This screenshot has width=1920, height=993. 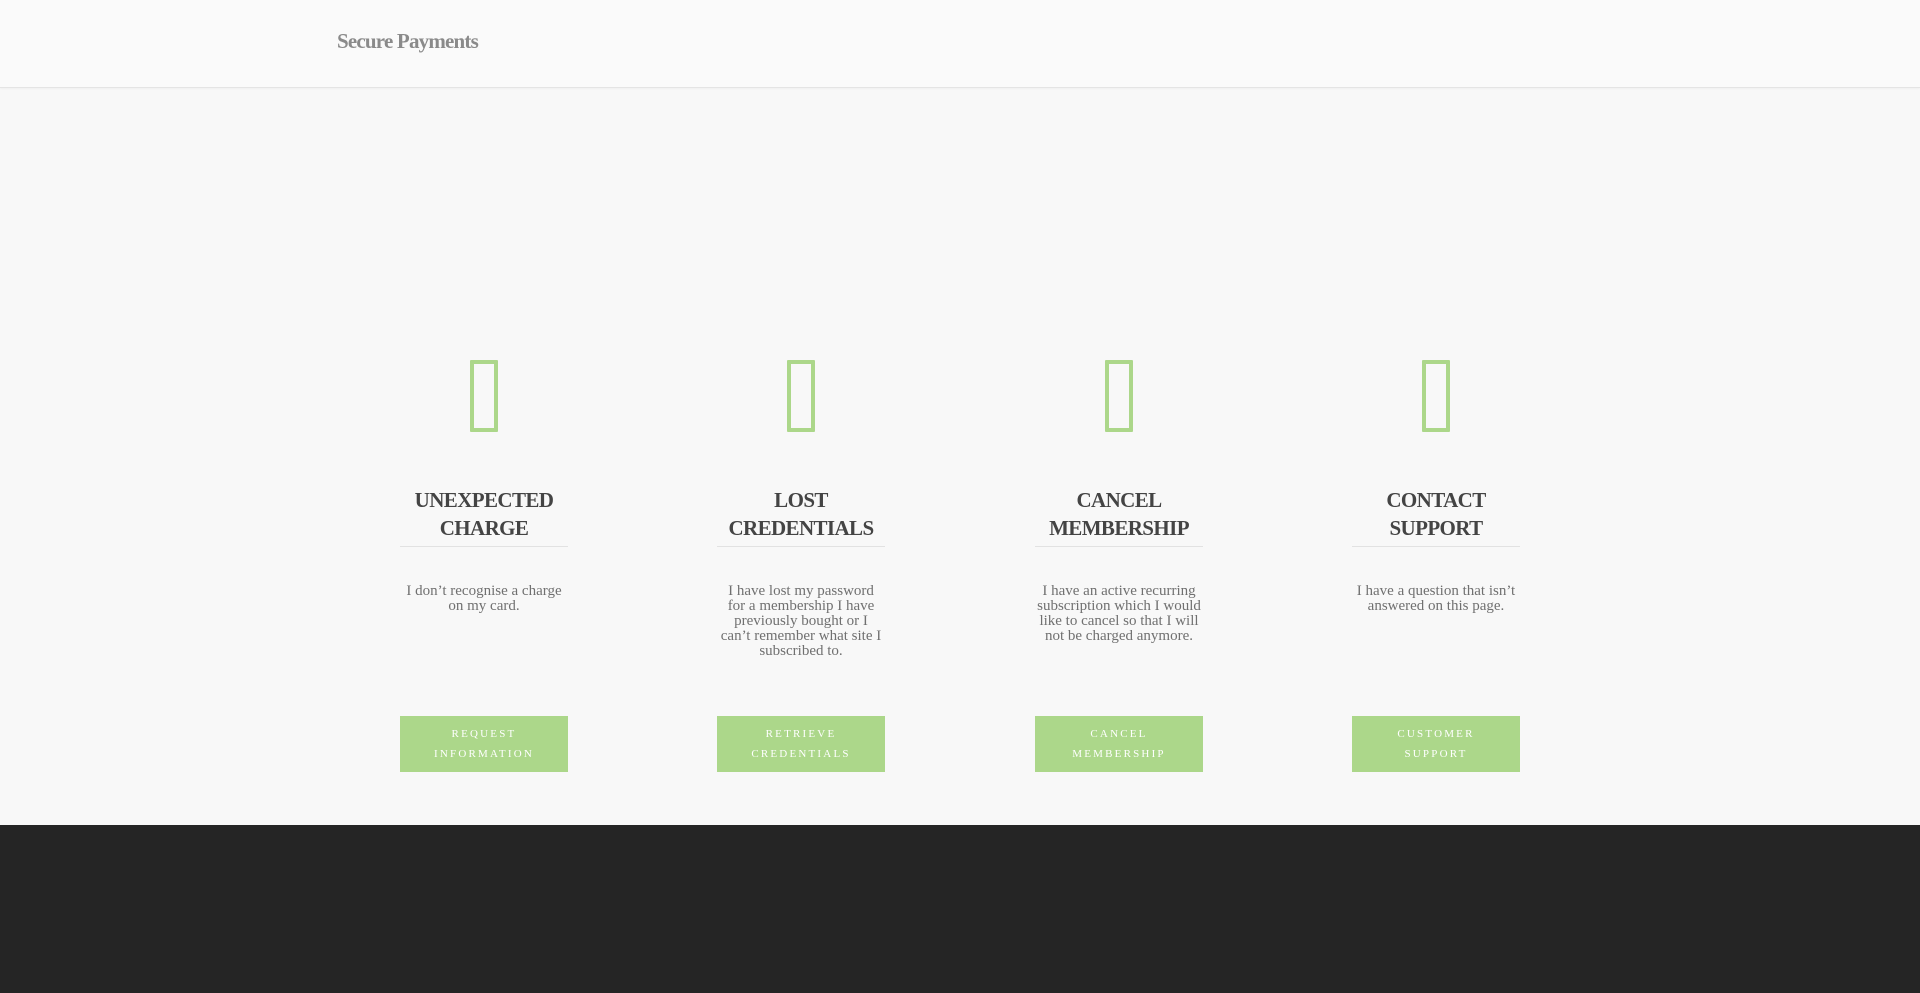 I want to click on card-title: CONTACT SUPPORT, so click(x=1436, y=516).